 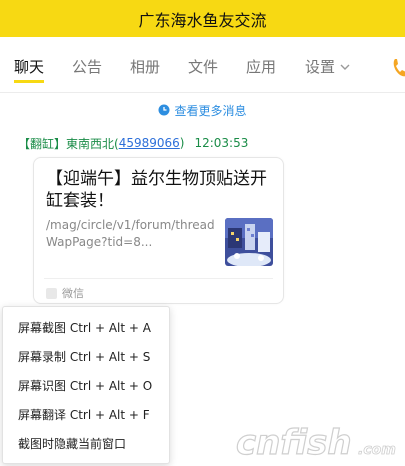 What do you see at coordinates (345, 67) in the screenshot?
I see `chevron-down-icon` at bounding box center [345, 67].